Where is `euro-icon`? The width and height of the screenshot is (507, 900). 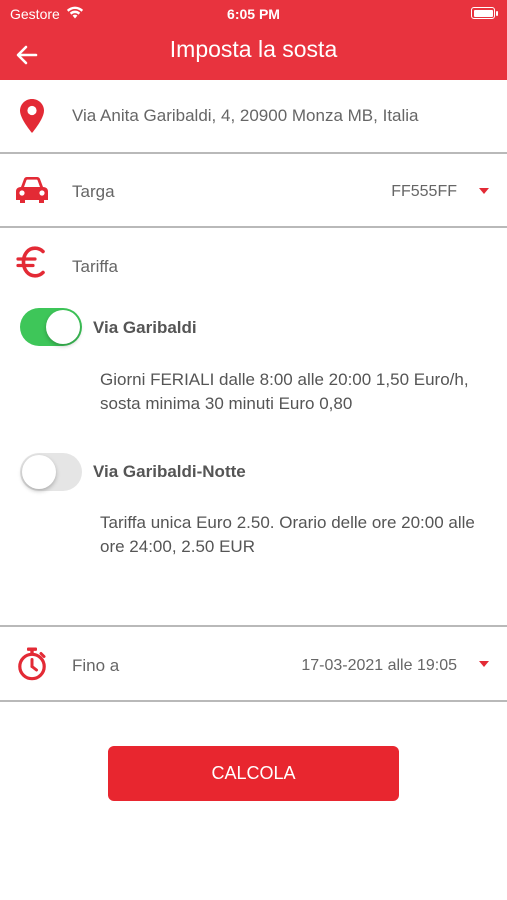 euro-icon is located at coordinates (32, 262).